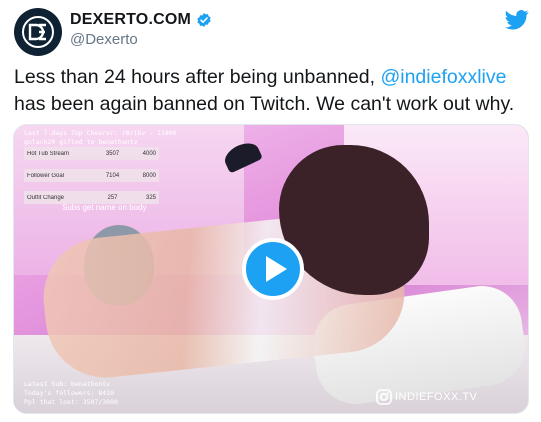  I want to click on top-cheerer-text: Last 7 days Top Cheerer: r8rikv - 11800, so click(100, 133).